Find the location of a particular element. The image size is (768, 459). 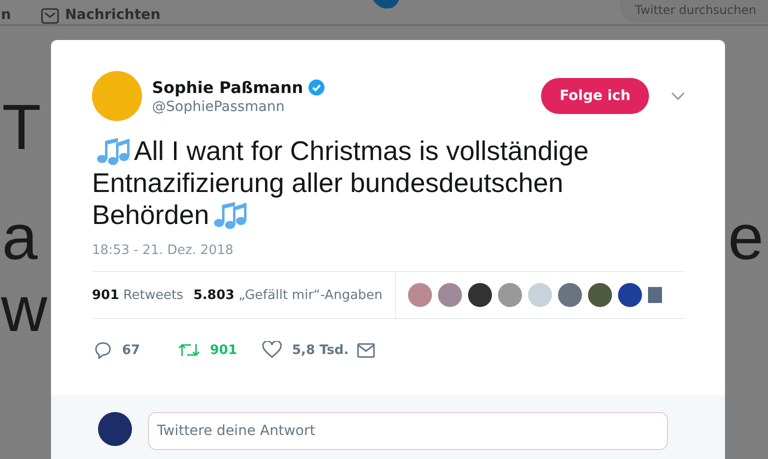

author-handle: @SophiePassmann is located at coordinates (346, 106).